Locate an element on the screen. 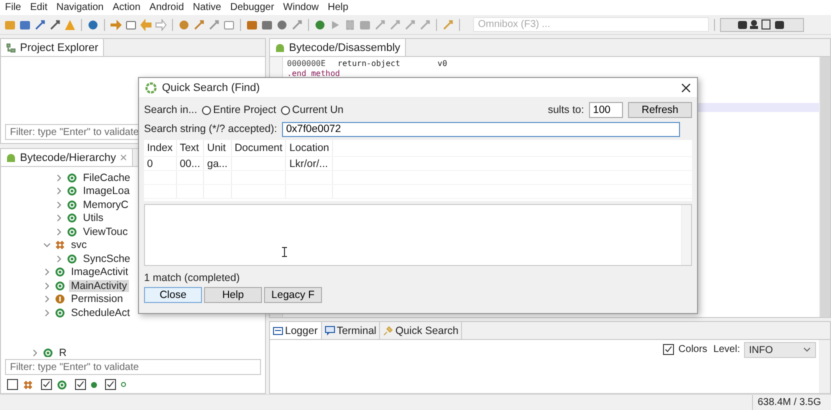 The width and height of the screenshot is (831, 410). menu-item: Help is located at coordinates (338, 7).